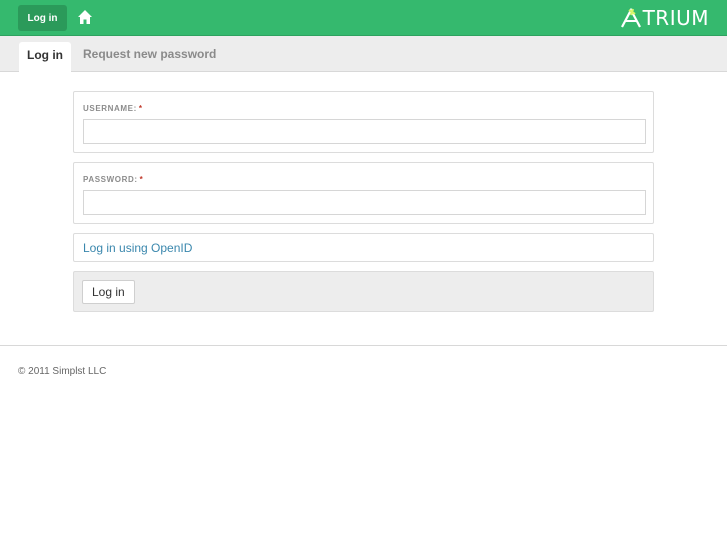 This screenshot has width=727, height=545. Describe the element at coordinates (42, 18) in the screenshot. I see `login-button: Log in` at that location.